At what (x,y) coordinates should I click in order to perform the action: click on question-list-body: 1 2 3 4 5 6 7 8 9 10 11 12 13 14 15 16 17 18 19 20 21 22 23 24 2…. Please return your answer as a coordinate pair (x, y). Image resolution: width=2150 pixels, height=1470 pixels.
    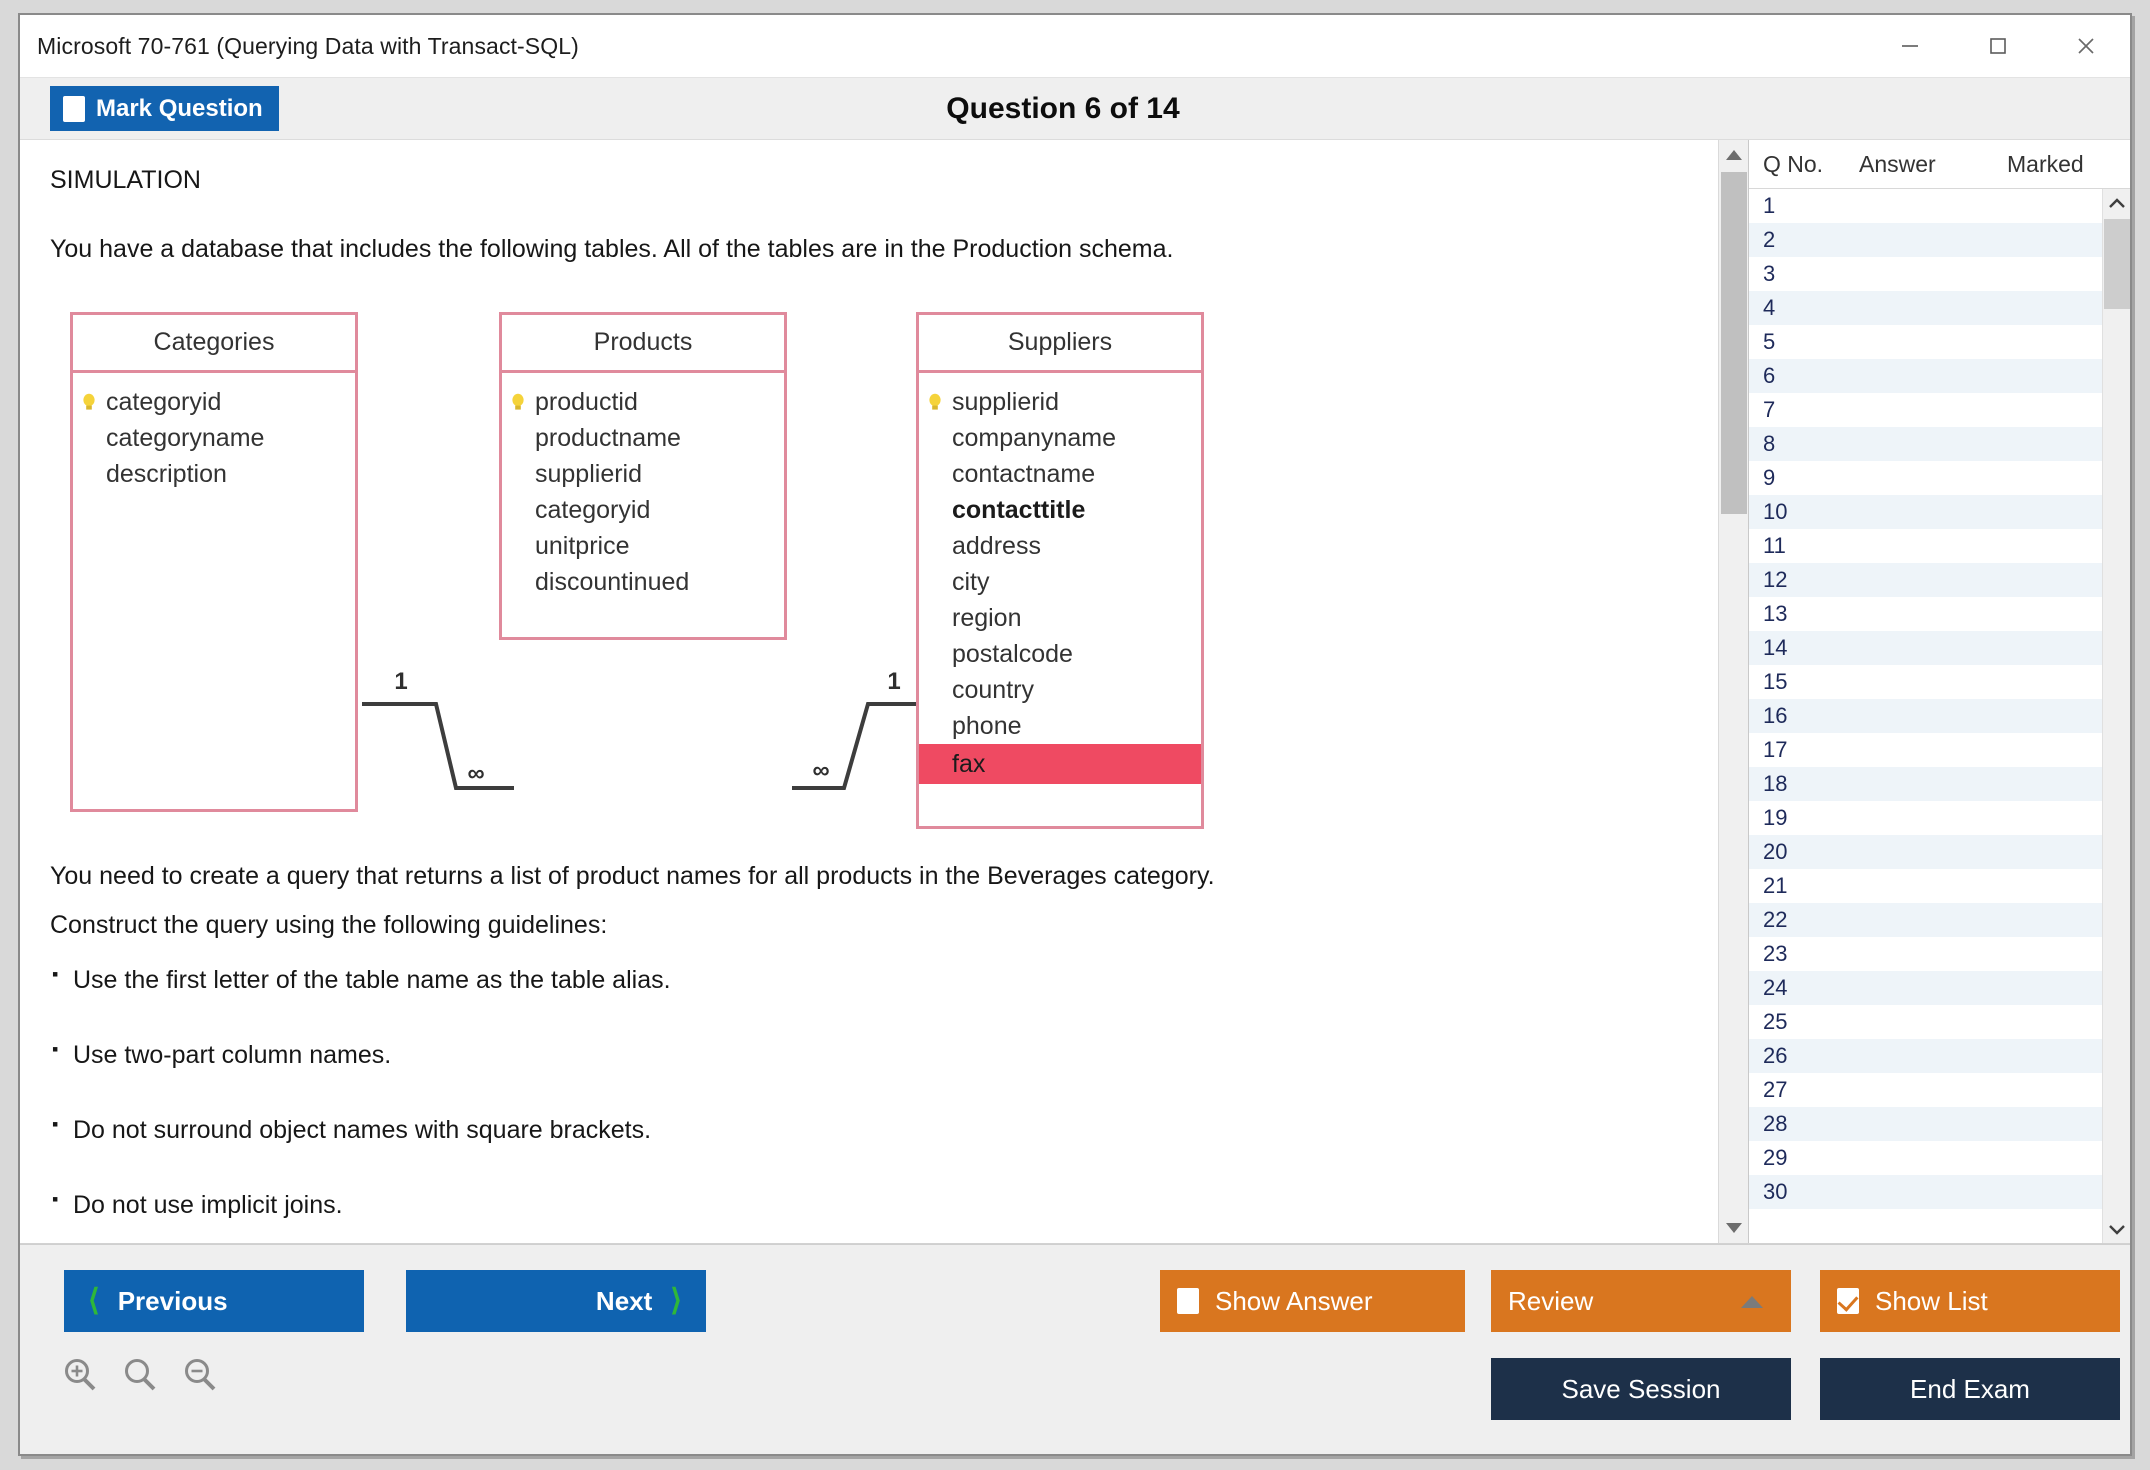
    Looking at the image, I should click on (1939, 716).